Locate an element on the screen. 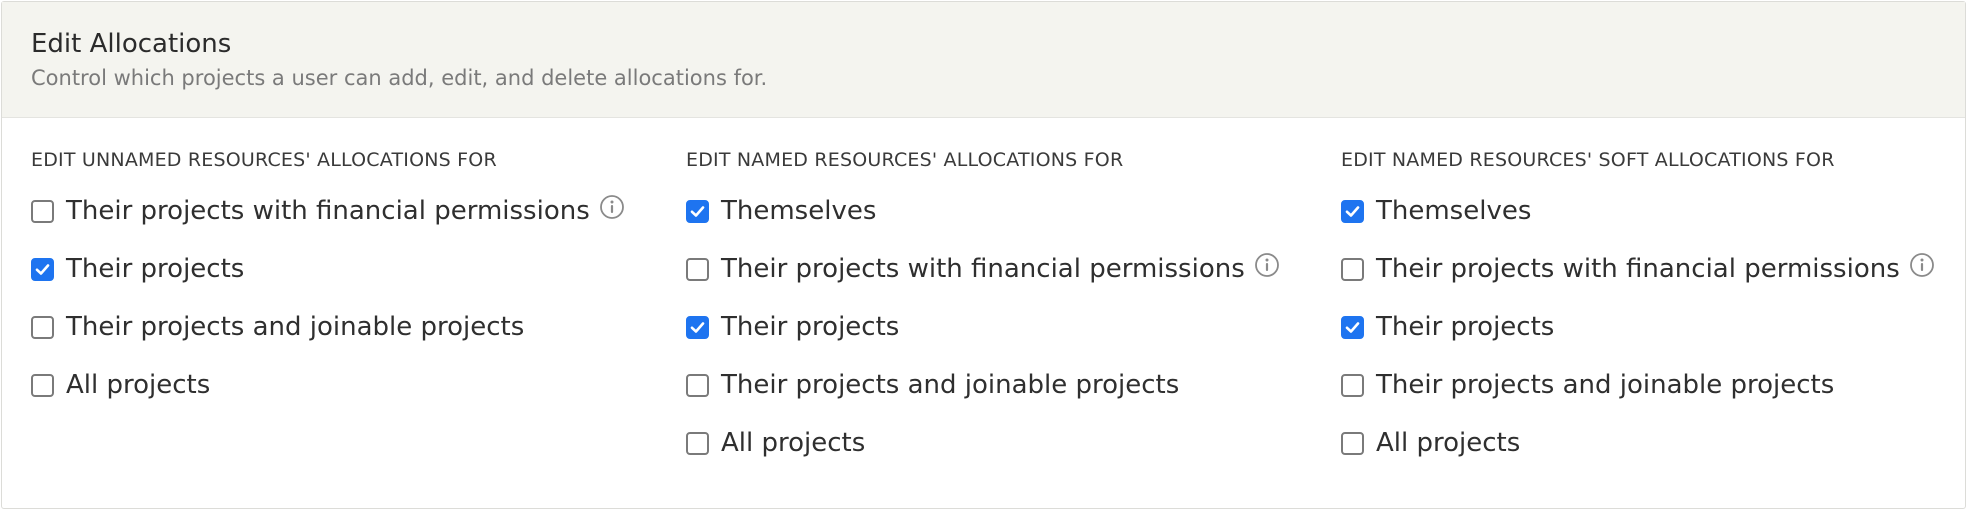 This screenshot has height=512, width=1968. panel-title: Edit Allocations is located at coordinates (131, 44).